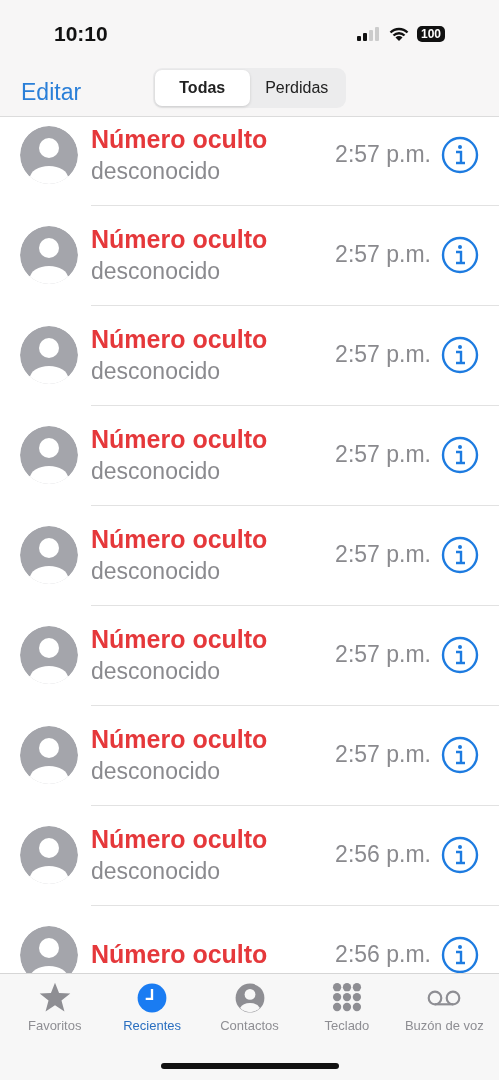 The height and width of the screenshot is (1080, 499). Describe the element at coordinates (444, 1006) in the screenshot. I see `tab-bar-item: Buzón de voz` at that location.